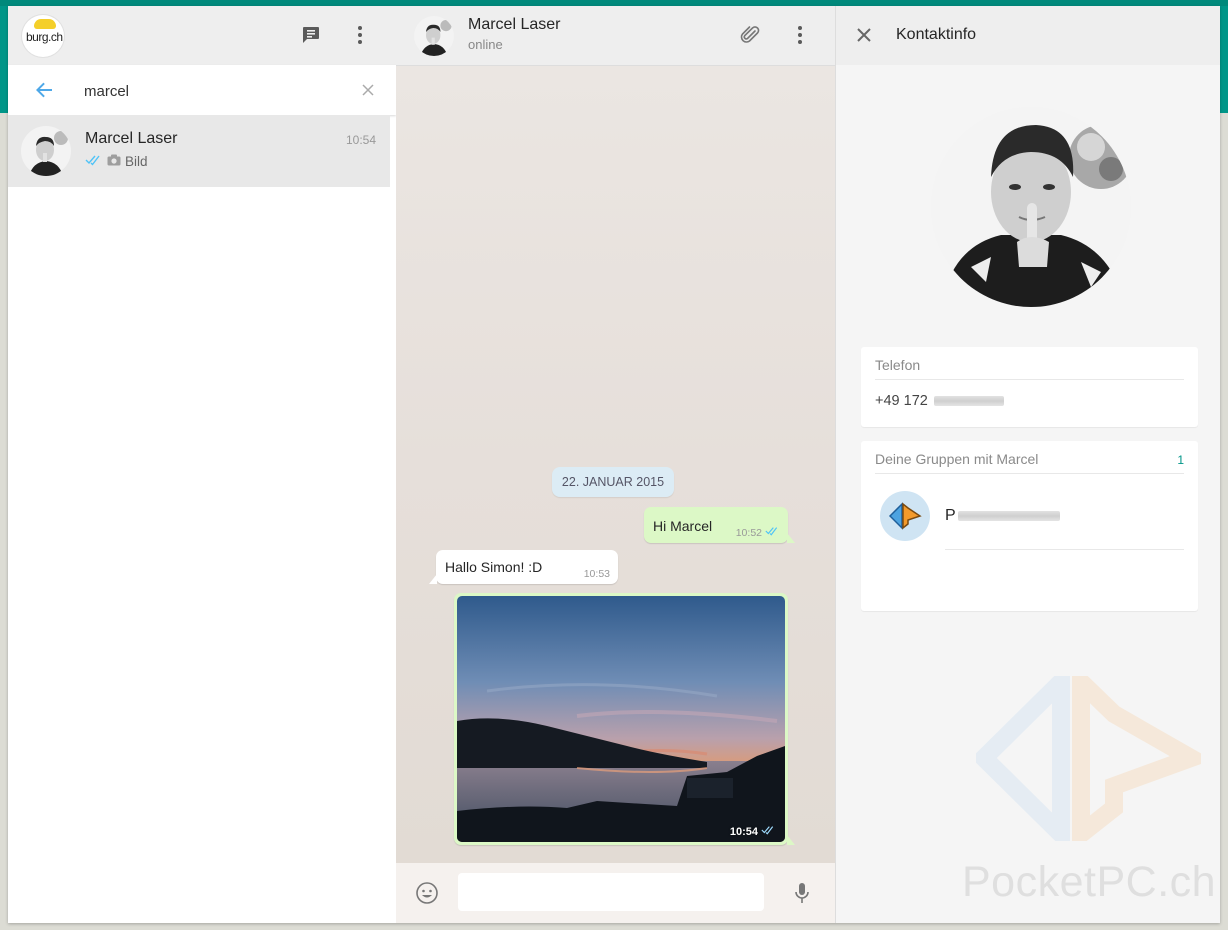 The height and width of the screenshot is (930, 1228). Describe the element at coordinates (46, 151) in the screenshot. I see `contact-avatar` at that location.